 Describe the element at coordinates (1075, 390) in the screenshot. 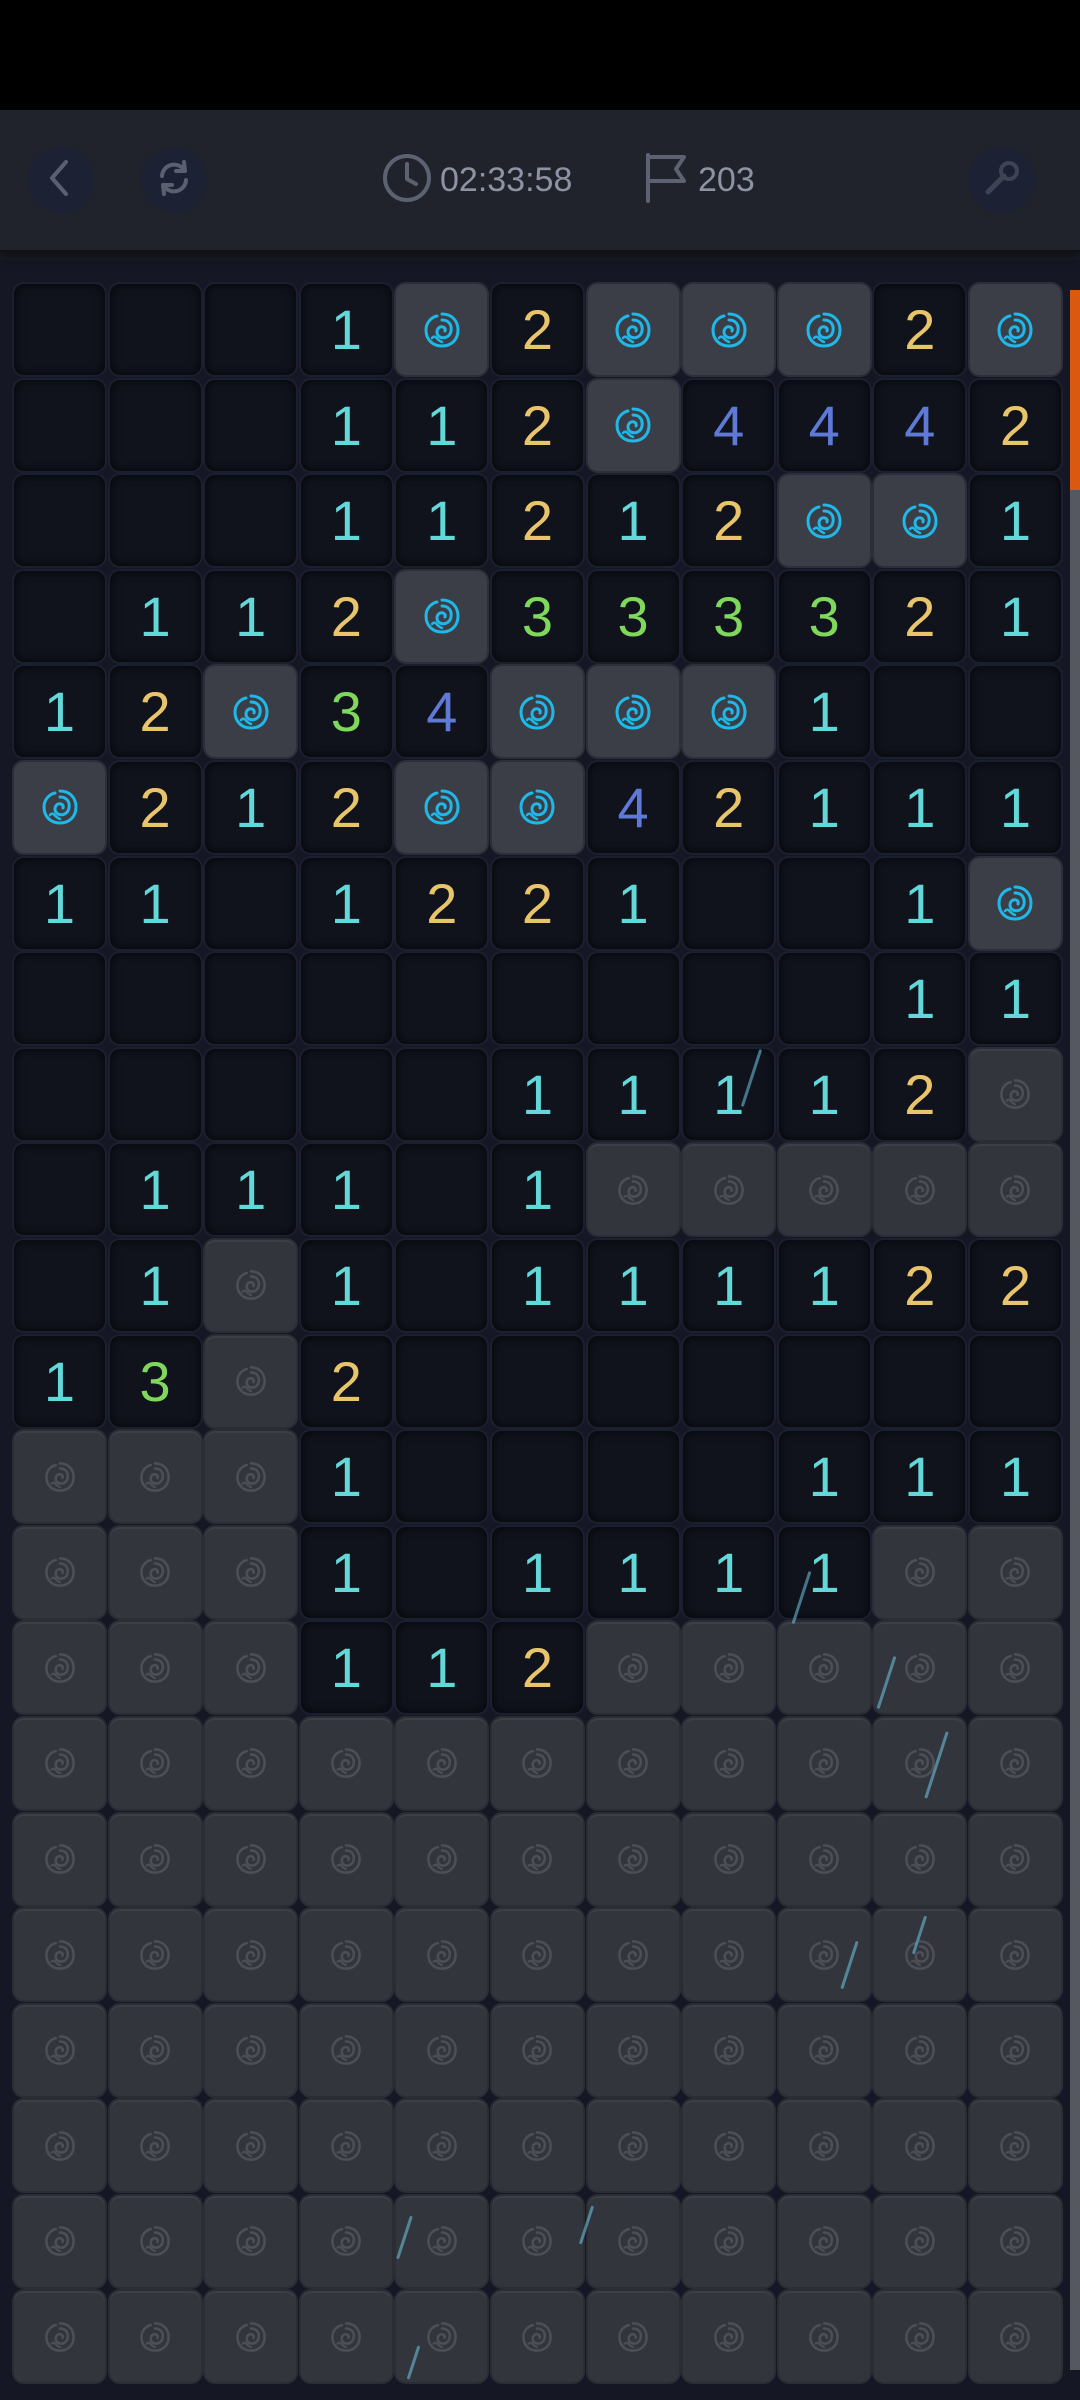

I see `scrollbar-thumb` at that location.